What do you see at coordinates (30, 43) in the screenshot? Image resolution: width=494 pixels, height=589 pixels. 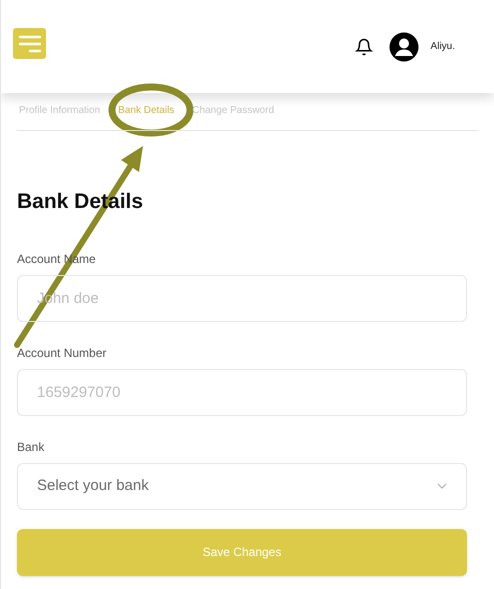 I see `menu-icon` at bounding box center [30, 43].